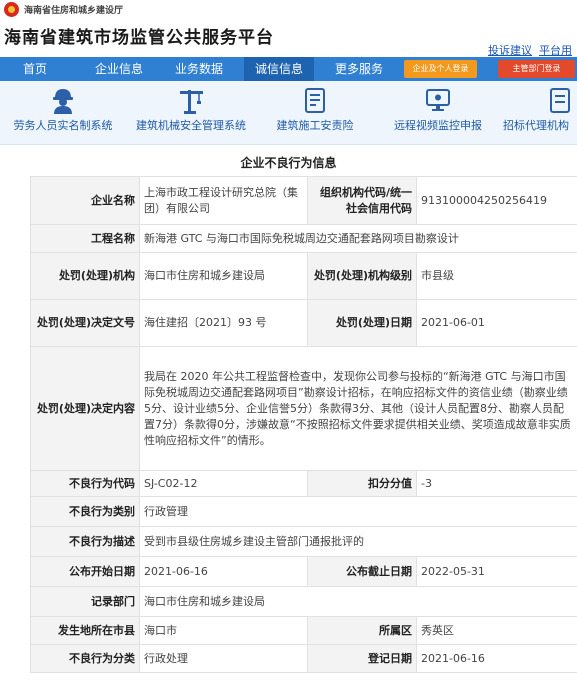  Describe the element at coordinates (191, 102) in the screenshot. I see `tower-crane-icon` at that location.